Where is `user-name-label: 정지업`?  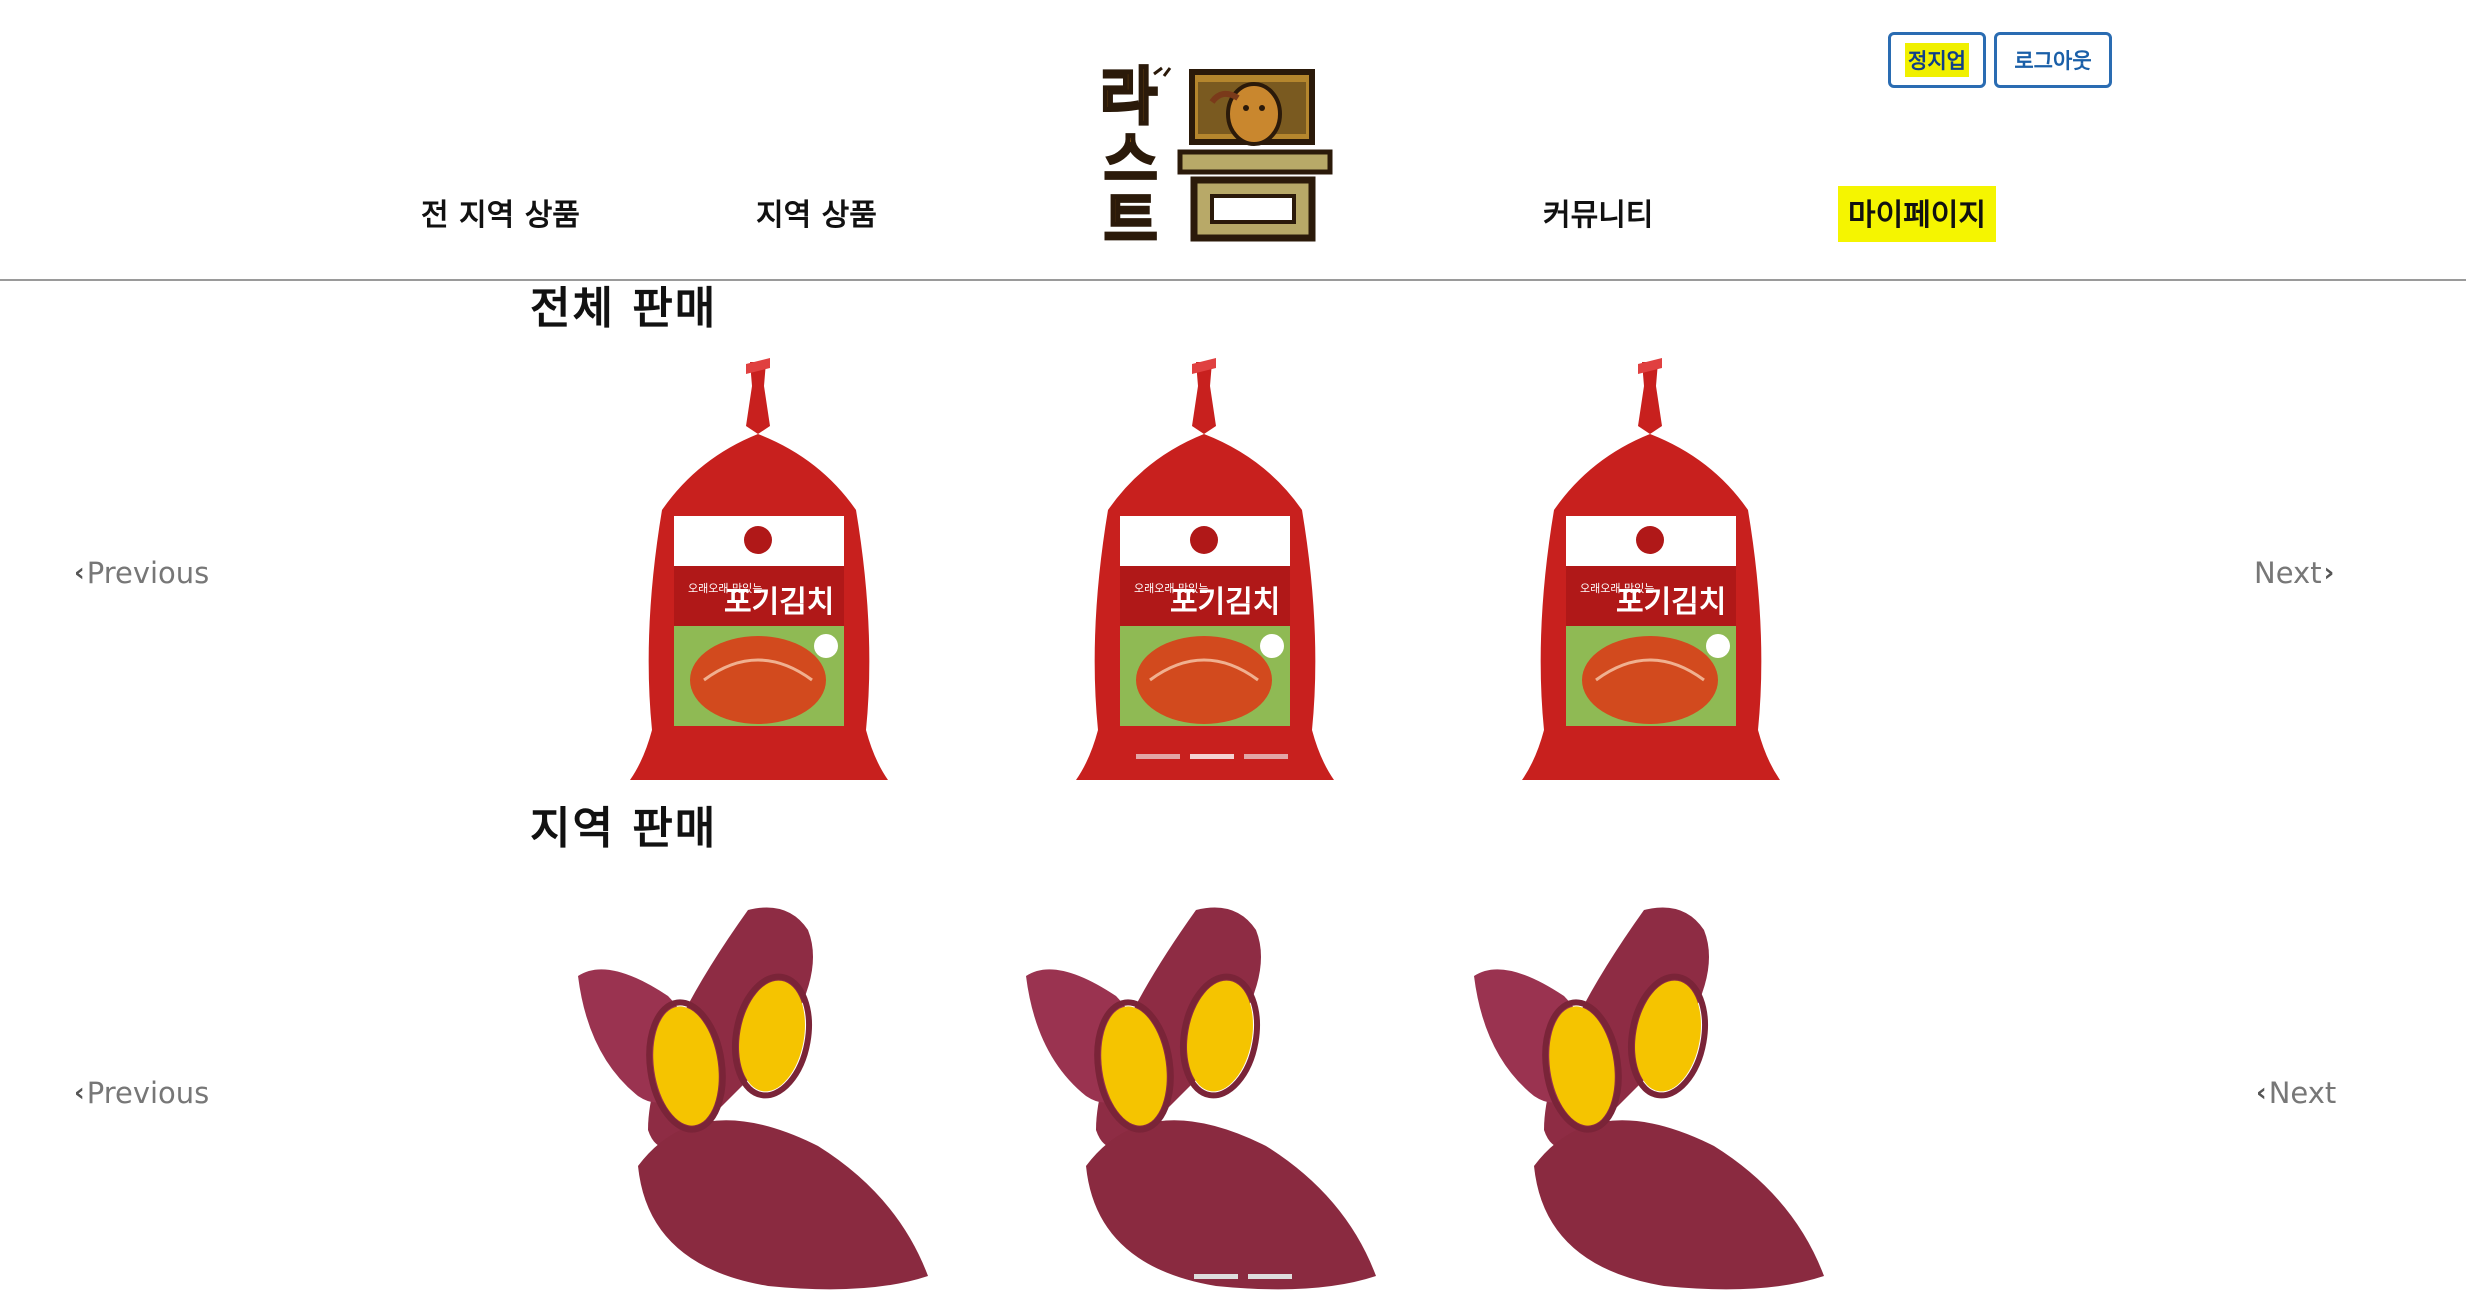 user-name-label: 정지업 is located at coordinates (1937, 60).